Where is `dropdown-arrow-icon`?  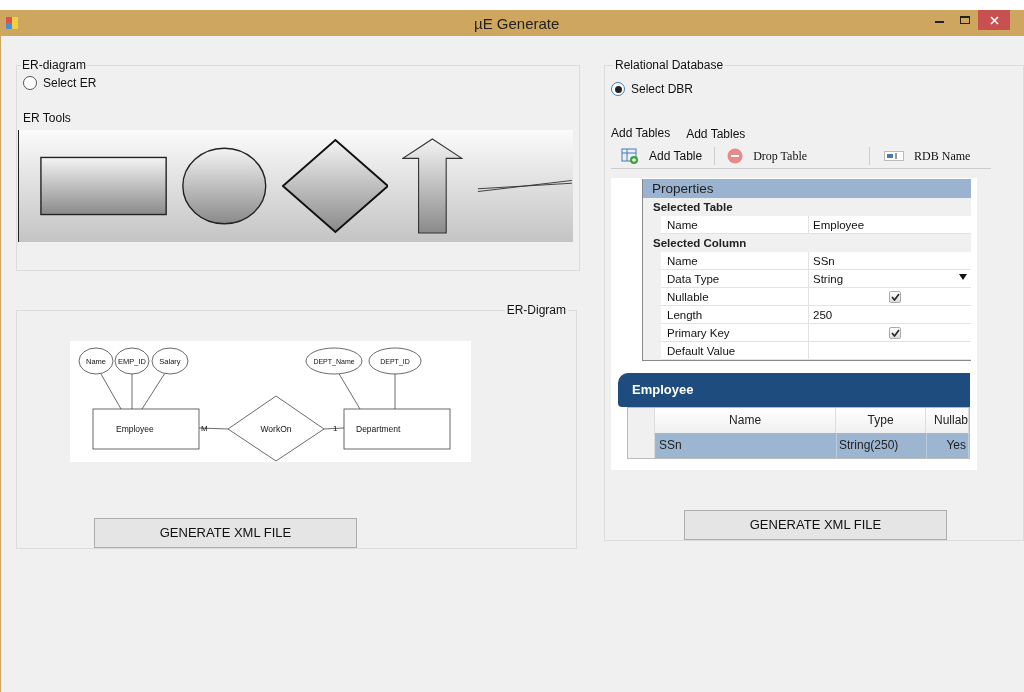
dropdown-arrow-icon is located at coordinates (963, 276).